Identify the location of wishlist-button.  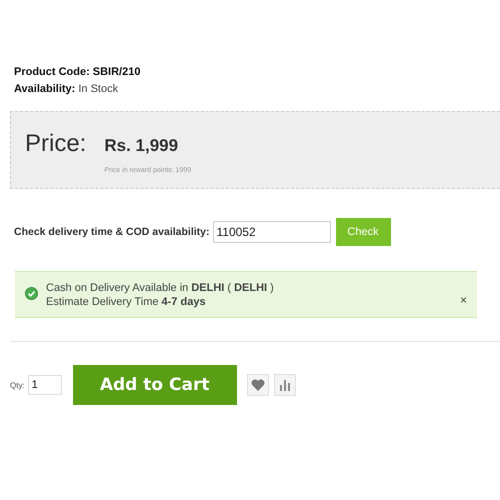
(257, 385).